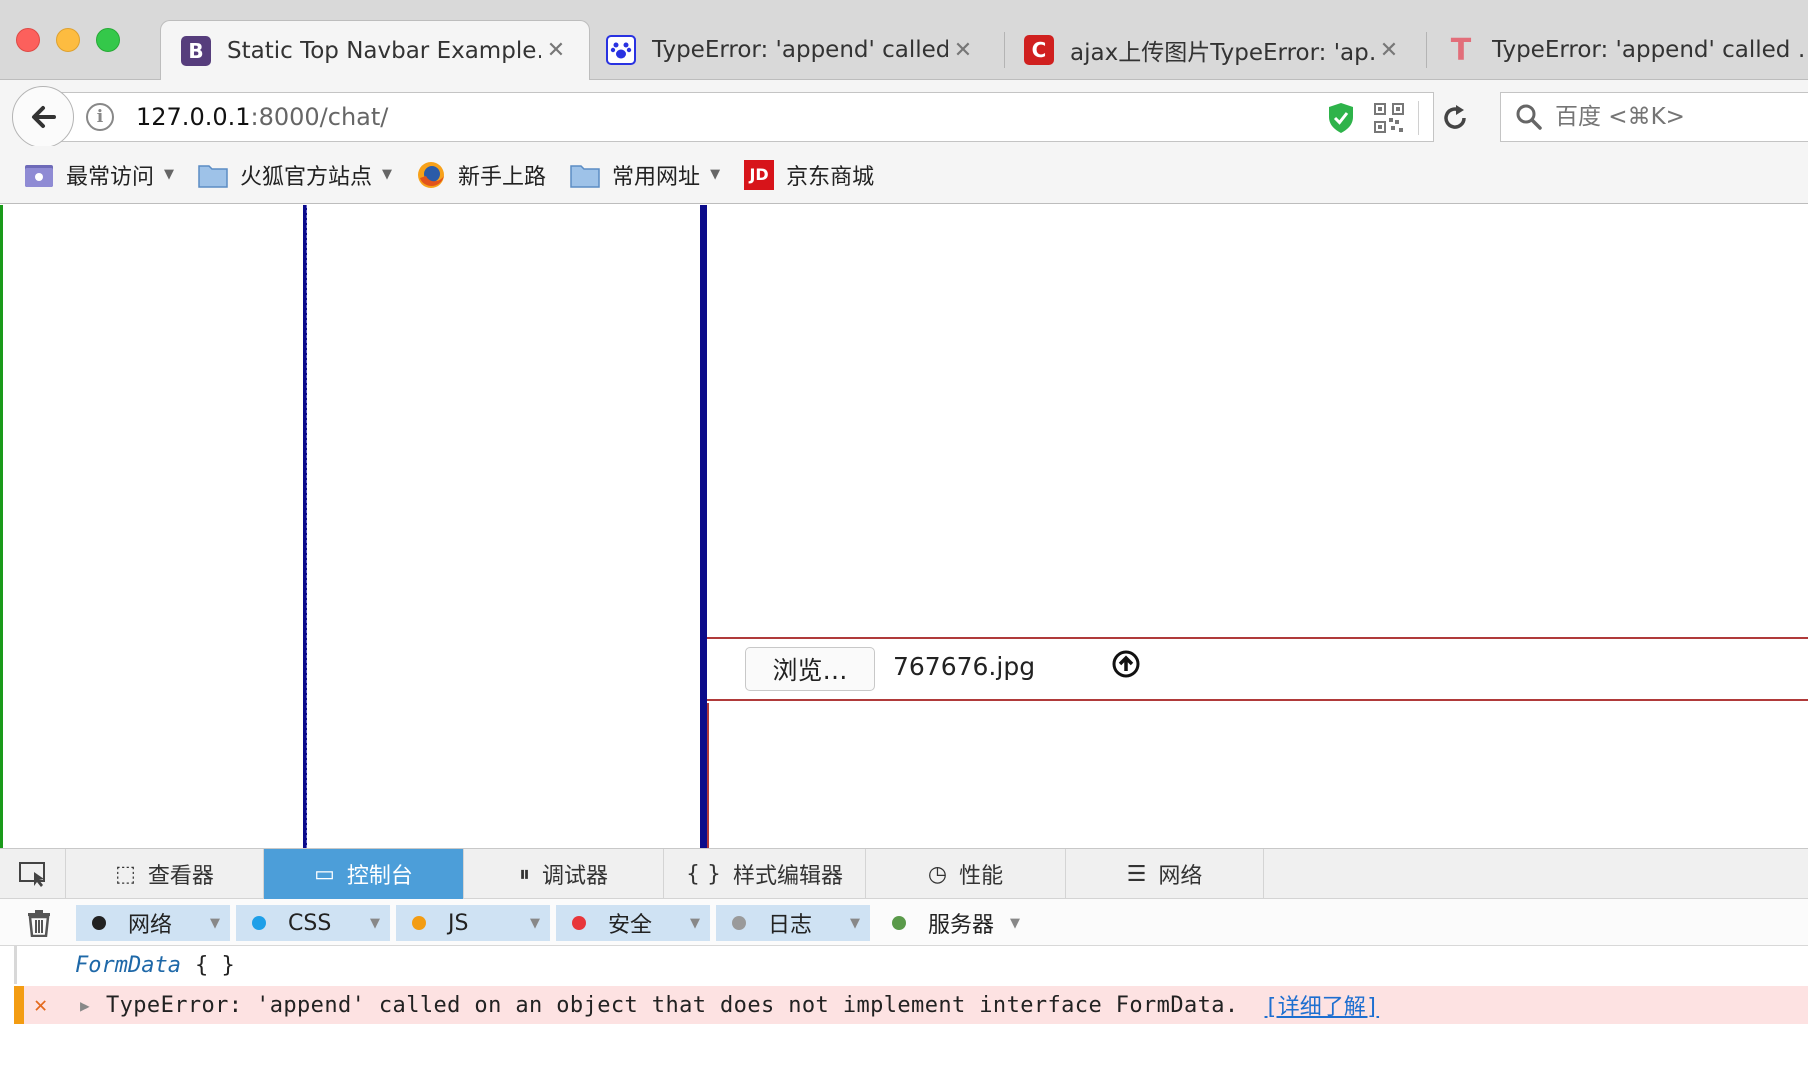 This screenshot has width=1808, height=1086. I want to click on filter-label: 安全, so click(630, 925).